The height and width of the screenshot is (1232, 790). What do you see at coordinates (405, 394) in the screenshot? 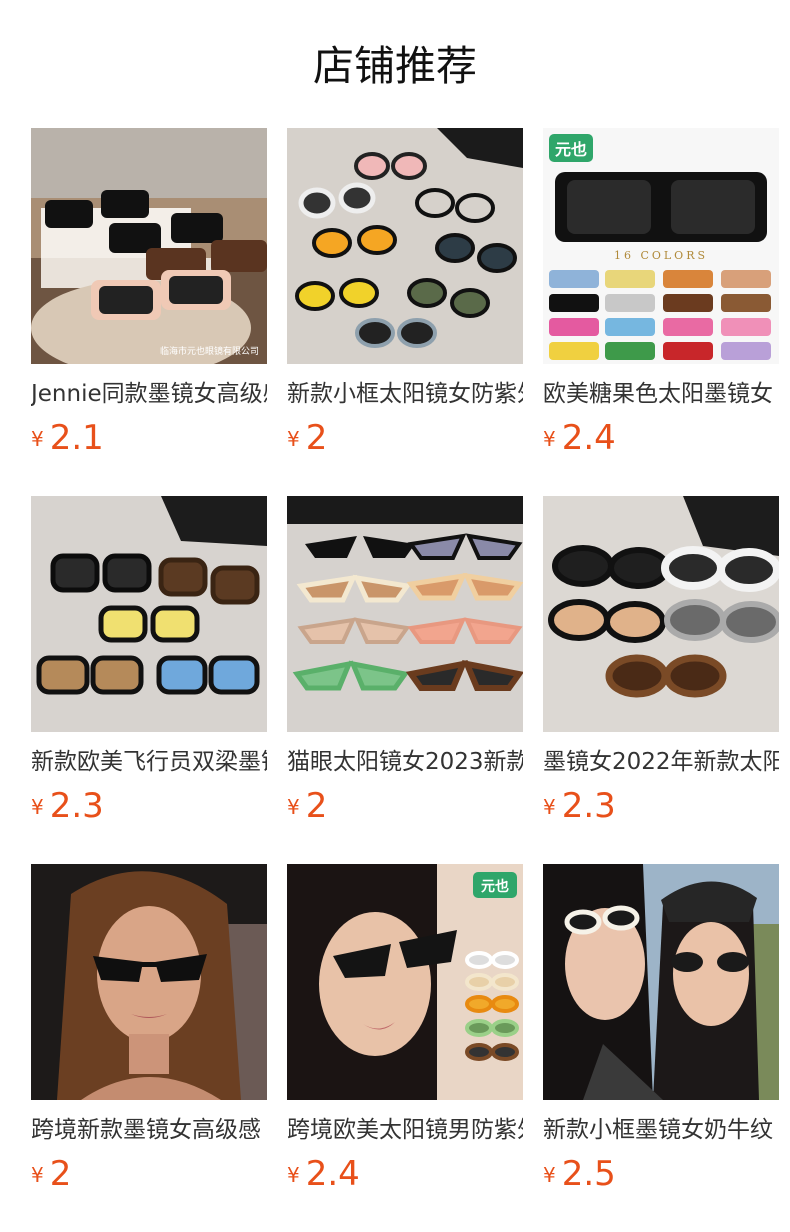
I see `product-name: 新款小框太阳镜女防紫外线` at bounding box center [405, 394].